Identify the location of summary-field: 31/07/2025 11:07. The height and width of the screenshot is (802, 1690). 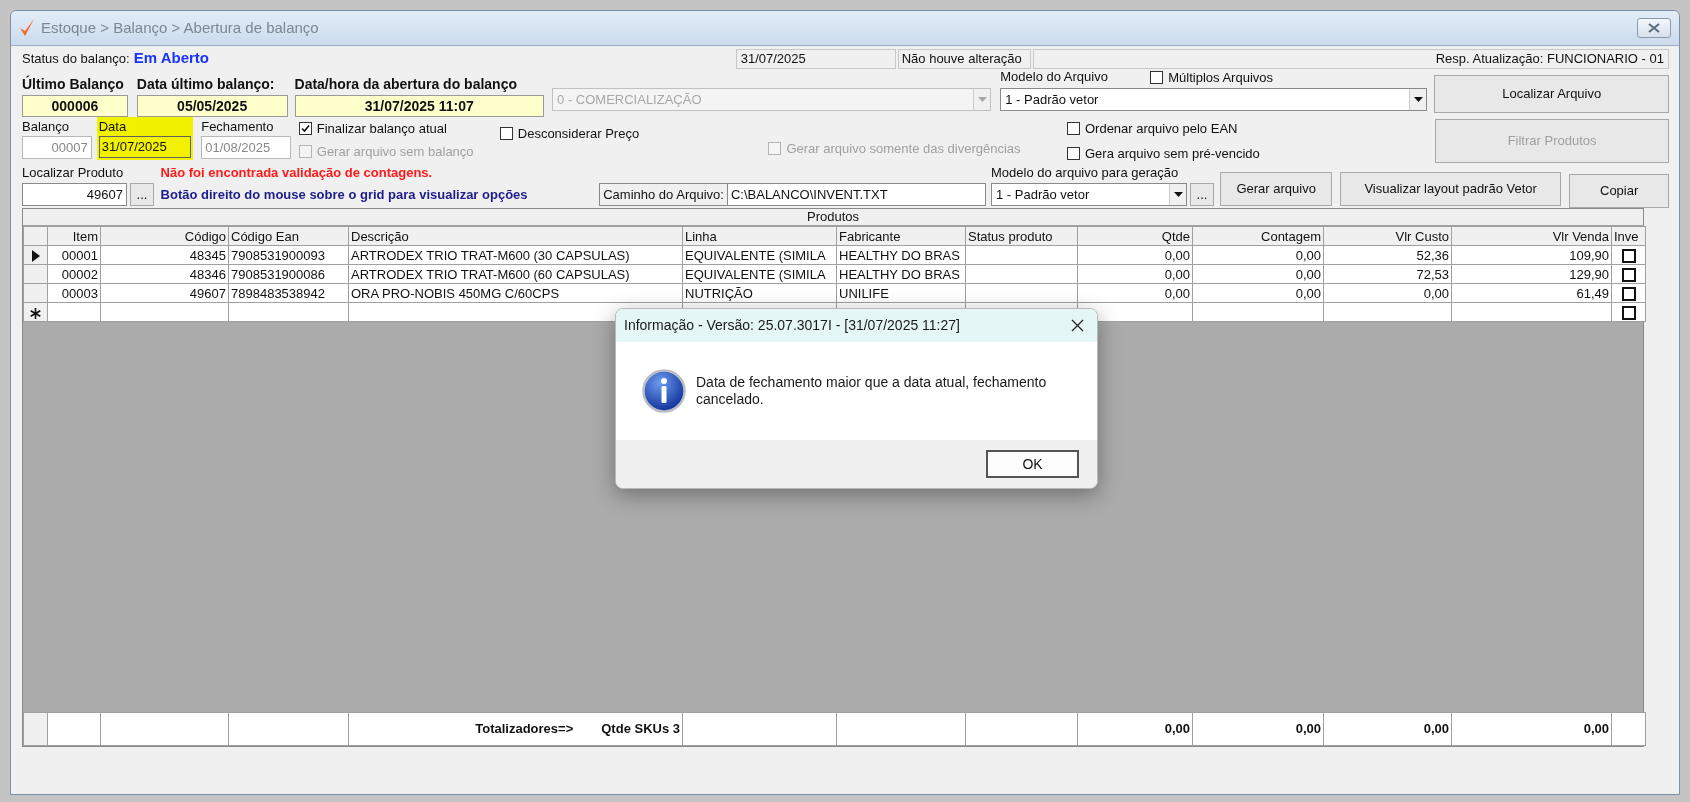
(419, 106).